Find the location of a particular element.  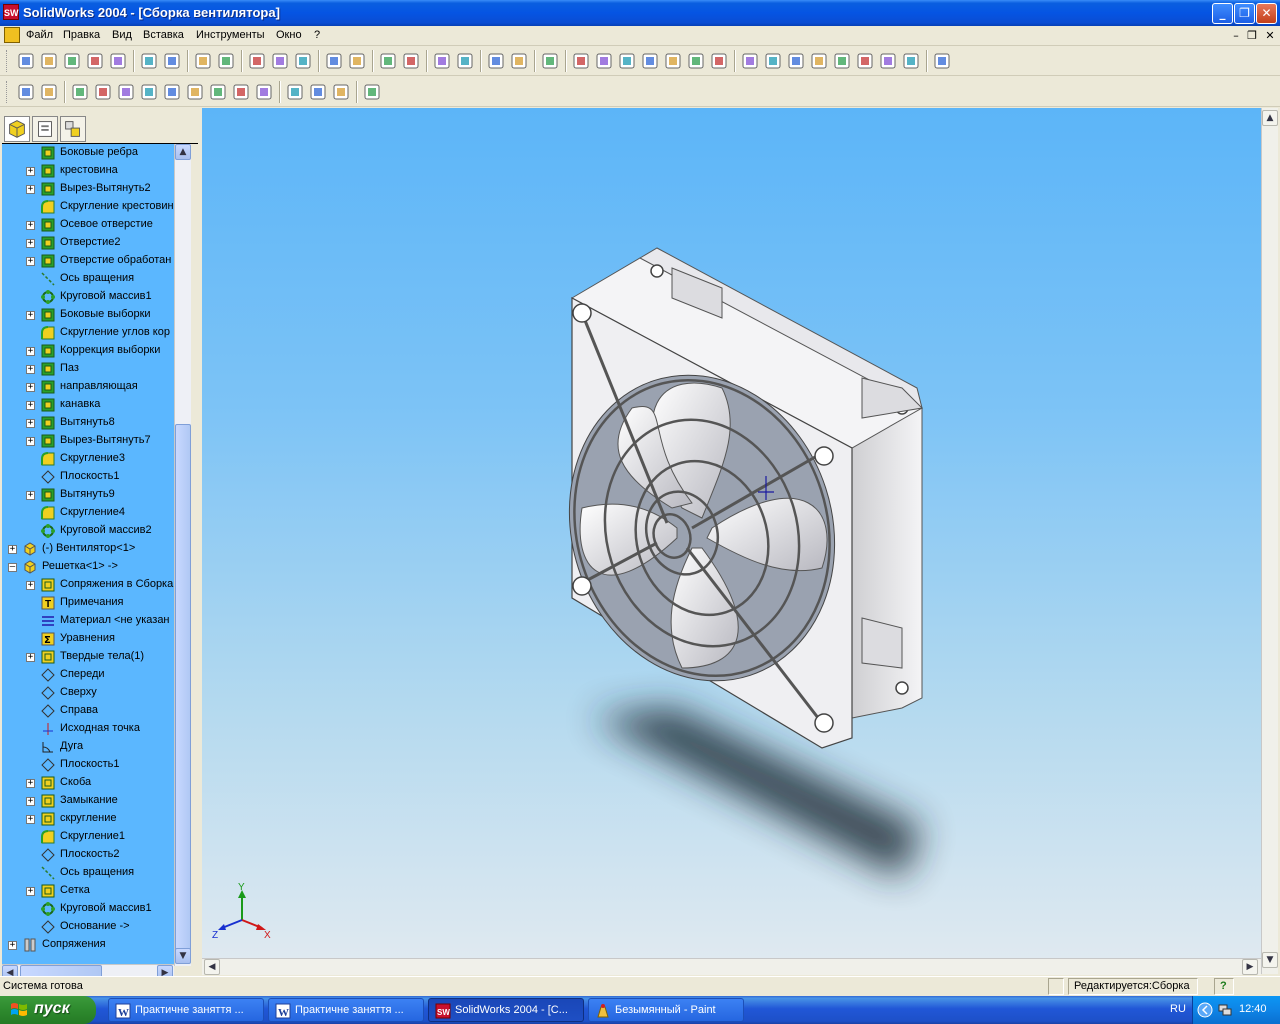

zoom-area-button is located at coordinates (627, 61).